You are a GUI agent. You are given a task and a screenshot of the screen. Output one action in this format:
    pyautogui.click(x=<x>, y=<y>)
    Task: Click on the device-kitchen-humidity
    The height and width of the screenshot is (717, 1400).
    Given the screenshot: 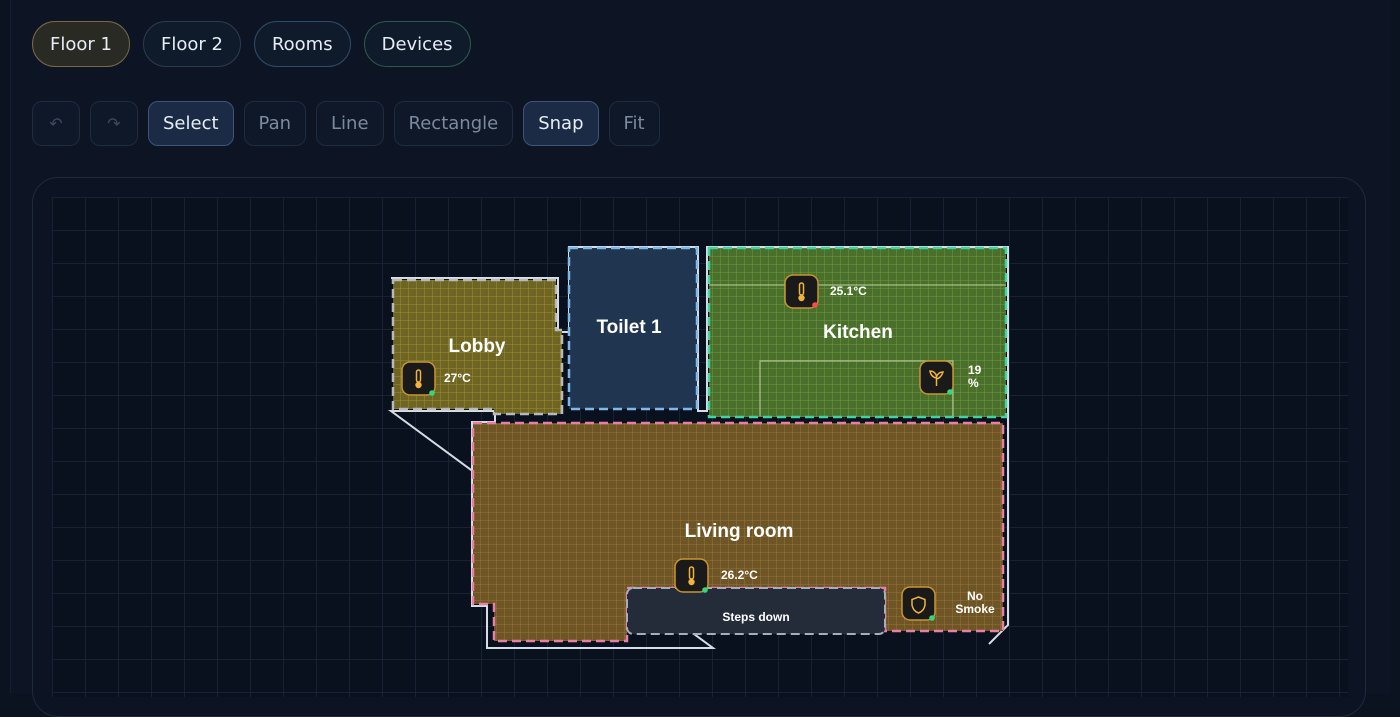 What is the action you would take?
    pyautogui.click(x=936, y=377)
    